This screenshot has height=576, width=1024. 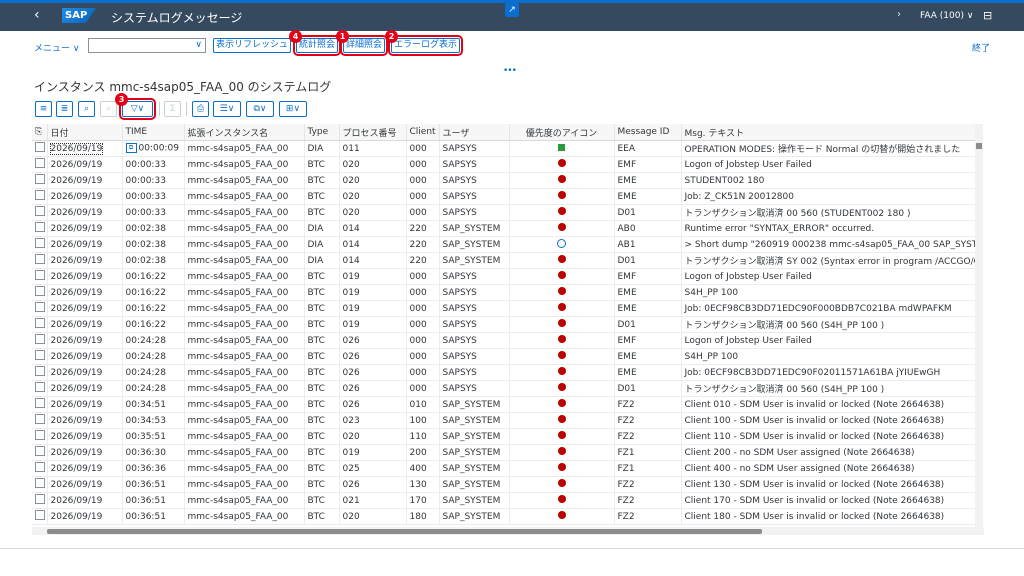 I want to click on client-cell: 220, so click(x=423, y=228).